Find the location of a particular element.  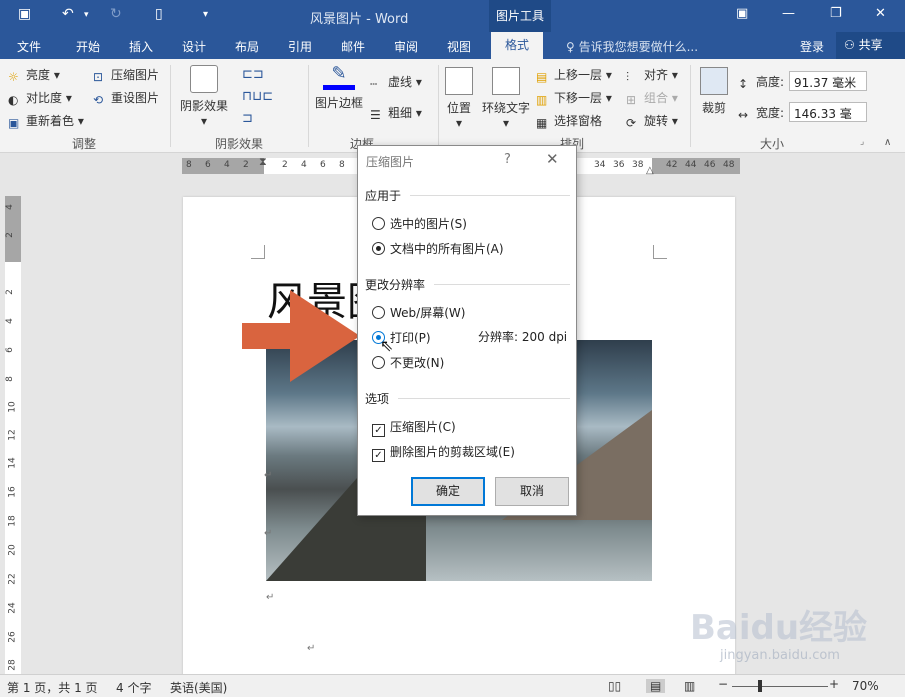

restore-icon: ❐ is located at coordinates (836, 13).